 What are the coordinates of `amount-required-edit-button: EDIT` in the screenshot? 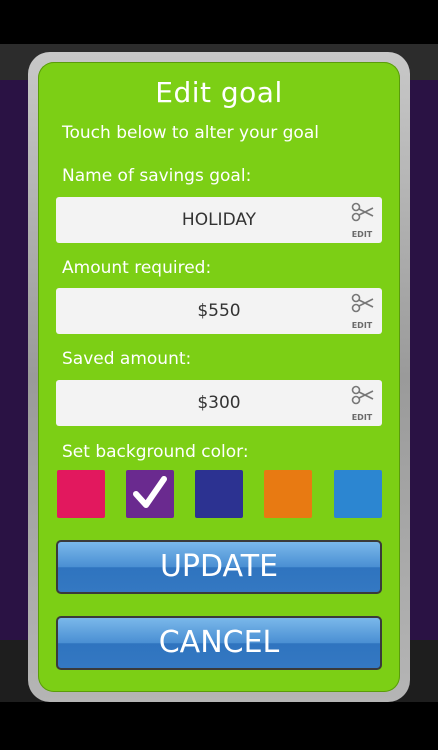 It's located at (362, 311).